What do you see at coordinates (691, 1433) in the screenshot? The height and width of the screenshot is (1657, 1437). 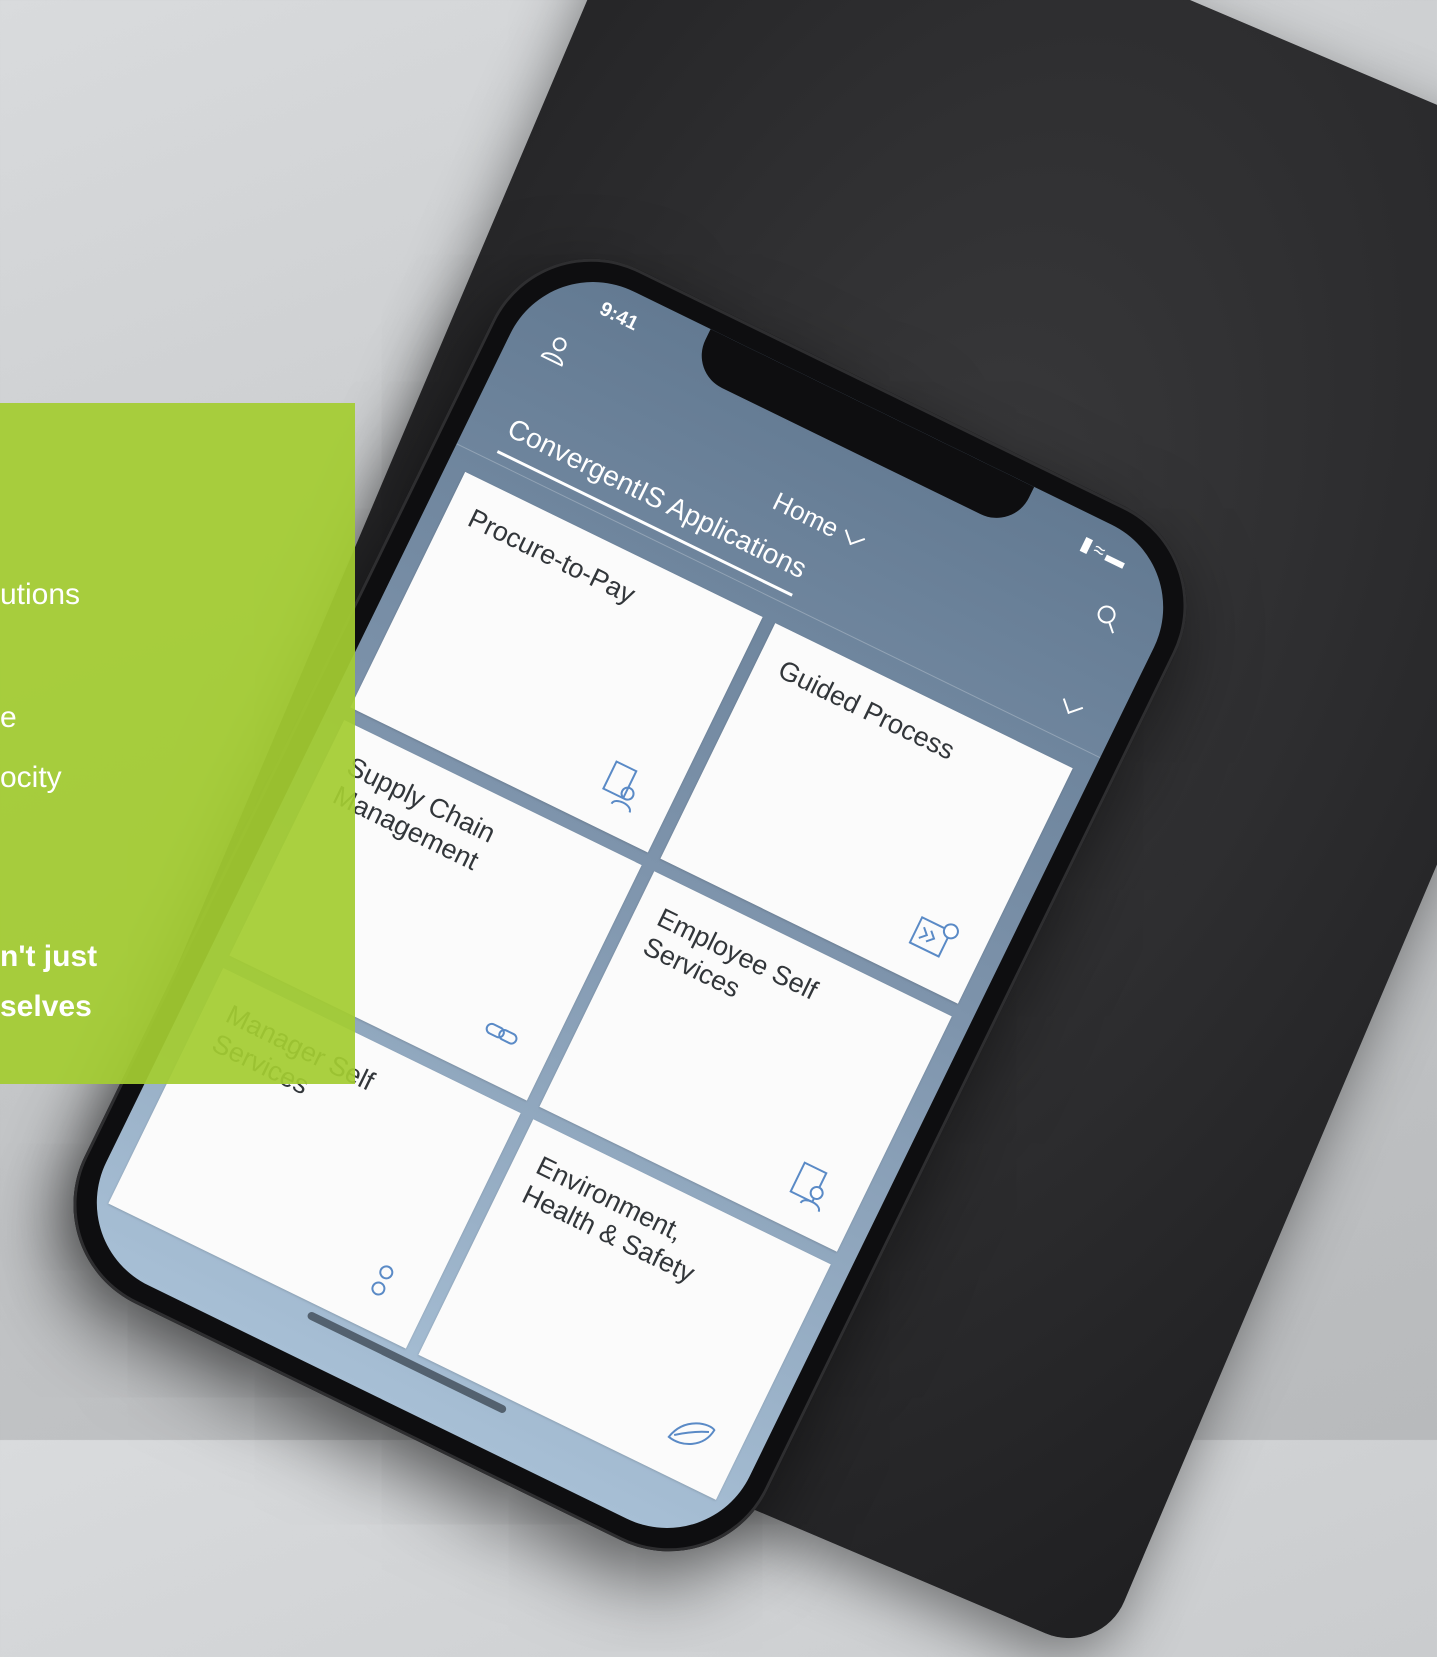 I see `leaf-icon` at bounding box center [691, 1433].